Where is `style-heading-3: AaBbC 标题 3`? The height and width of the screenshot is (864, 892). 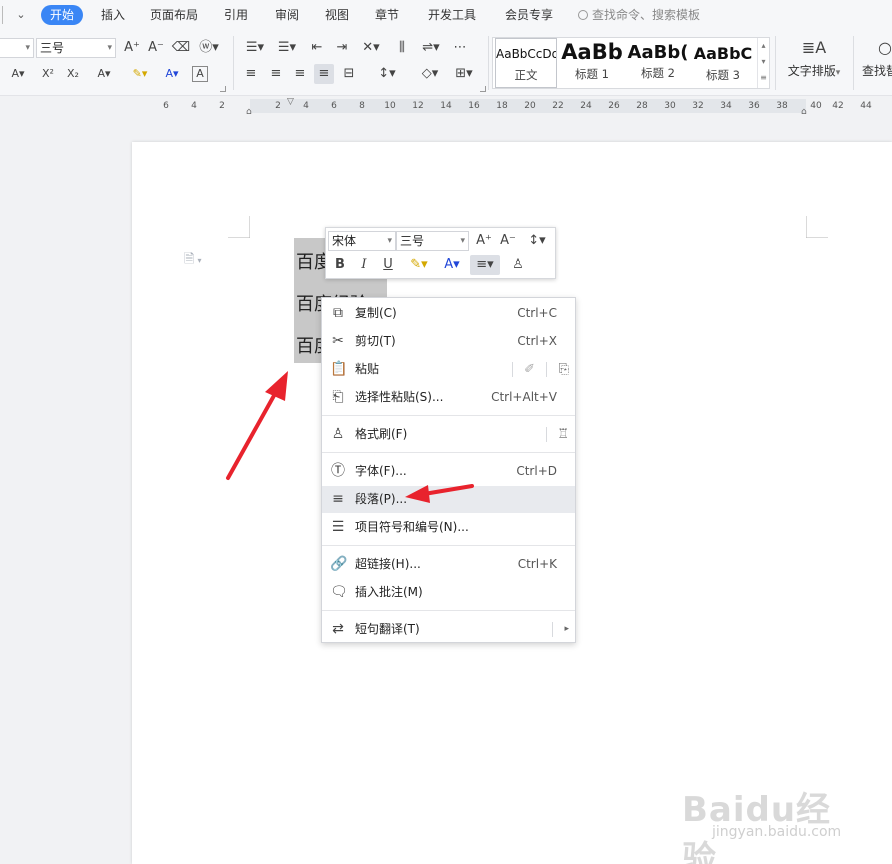 style-heading-3: AaBbC 标题 3 is located at coordinates (723, 63).